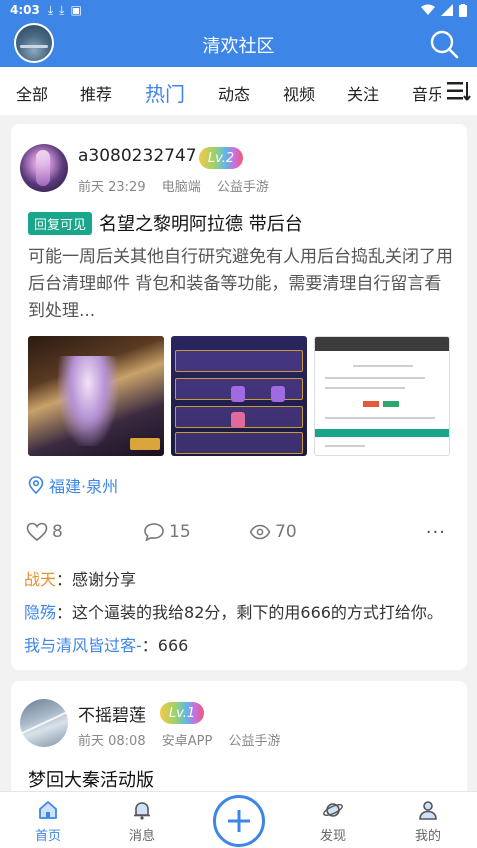 This screenshot has width=477, height=848. What do you see at coordinates (48, 821) in the screenshot?
I see `nav-home: 首页` at bounding box center [48, 821].